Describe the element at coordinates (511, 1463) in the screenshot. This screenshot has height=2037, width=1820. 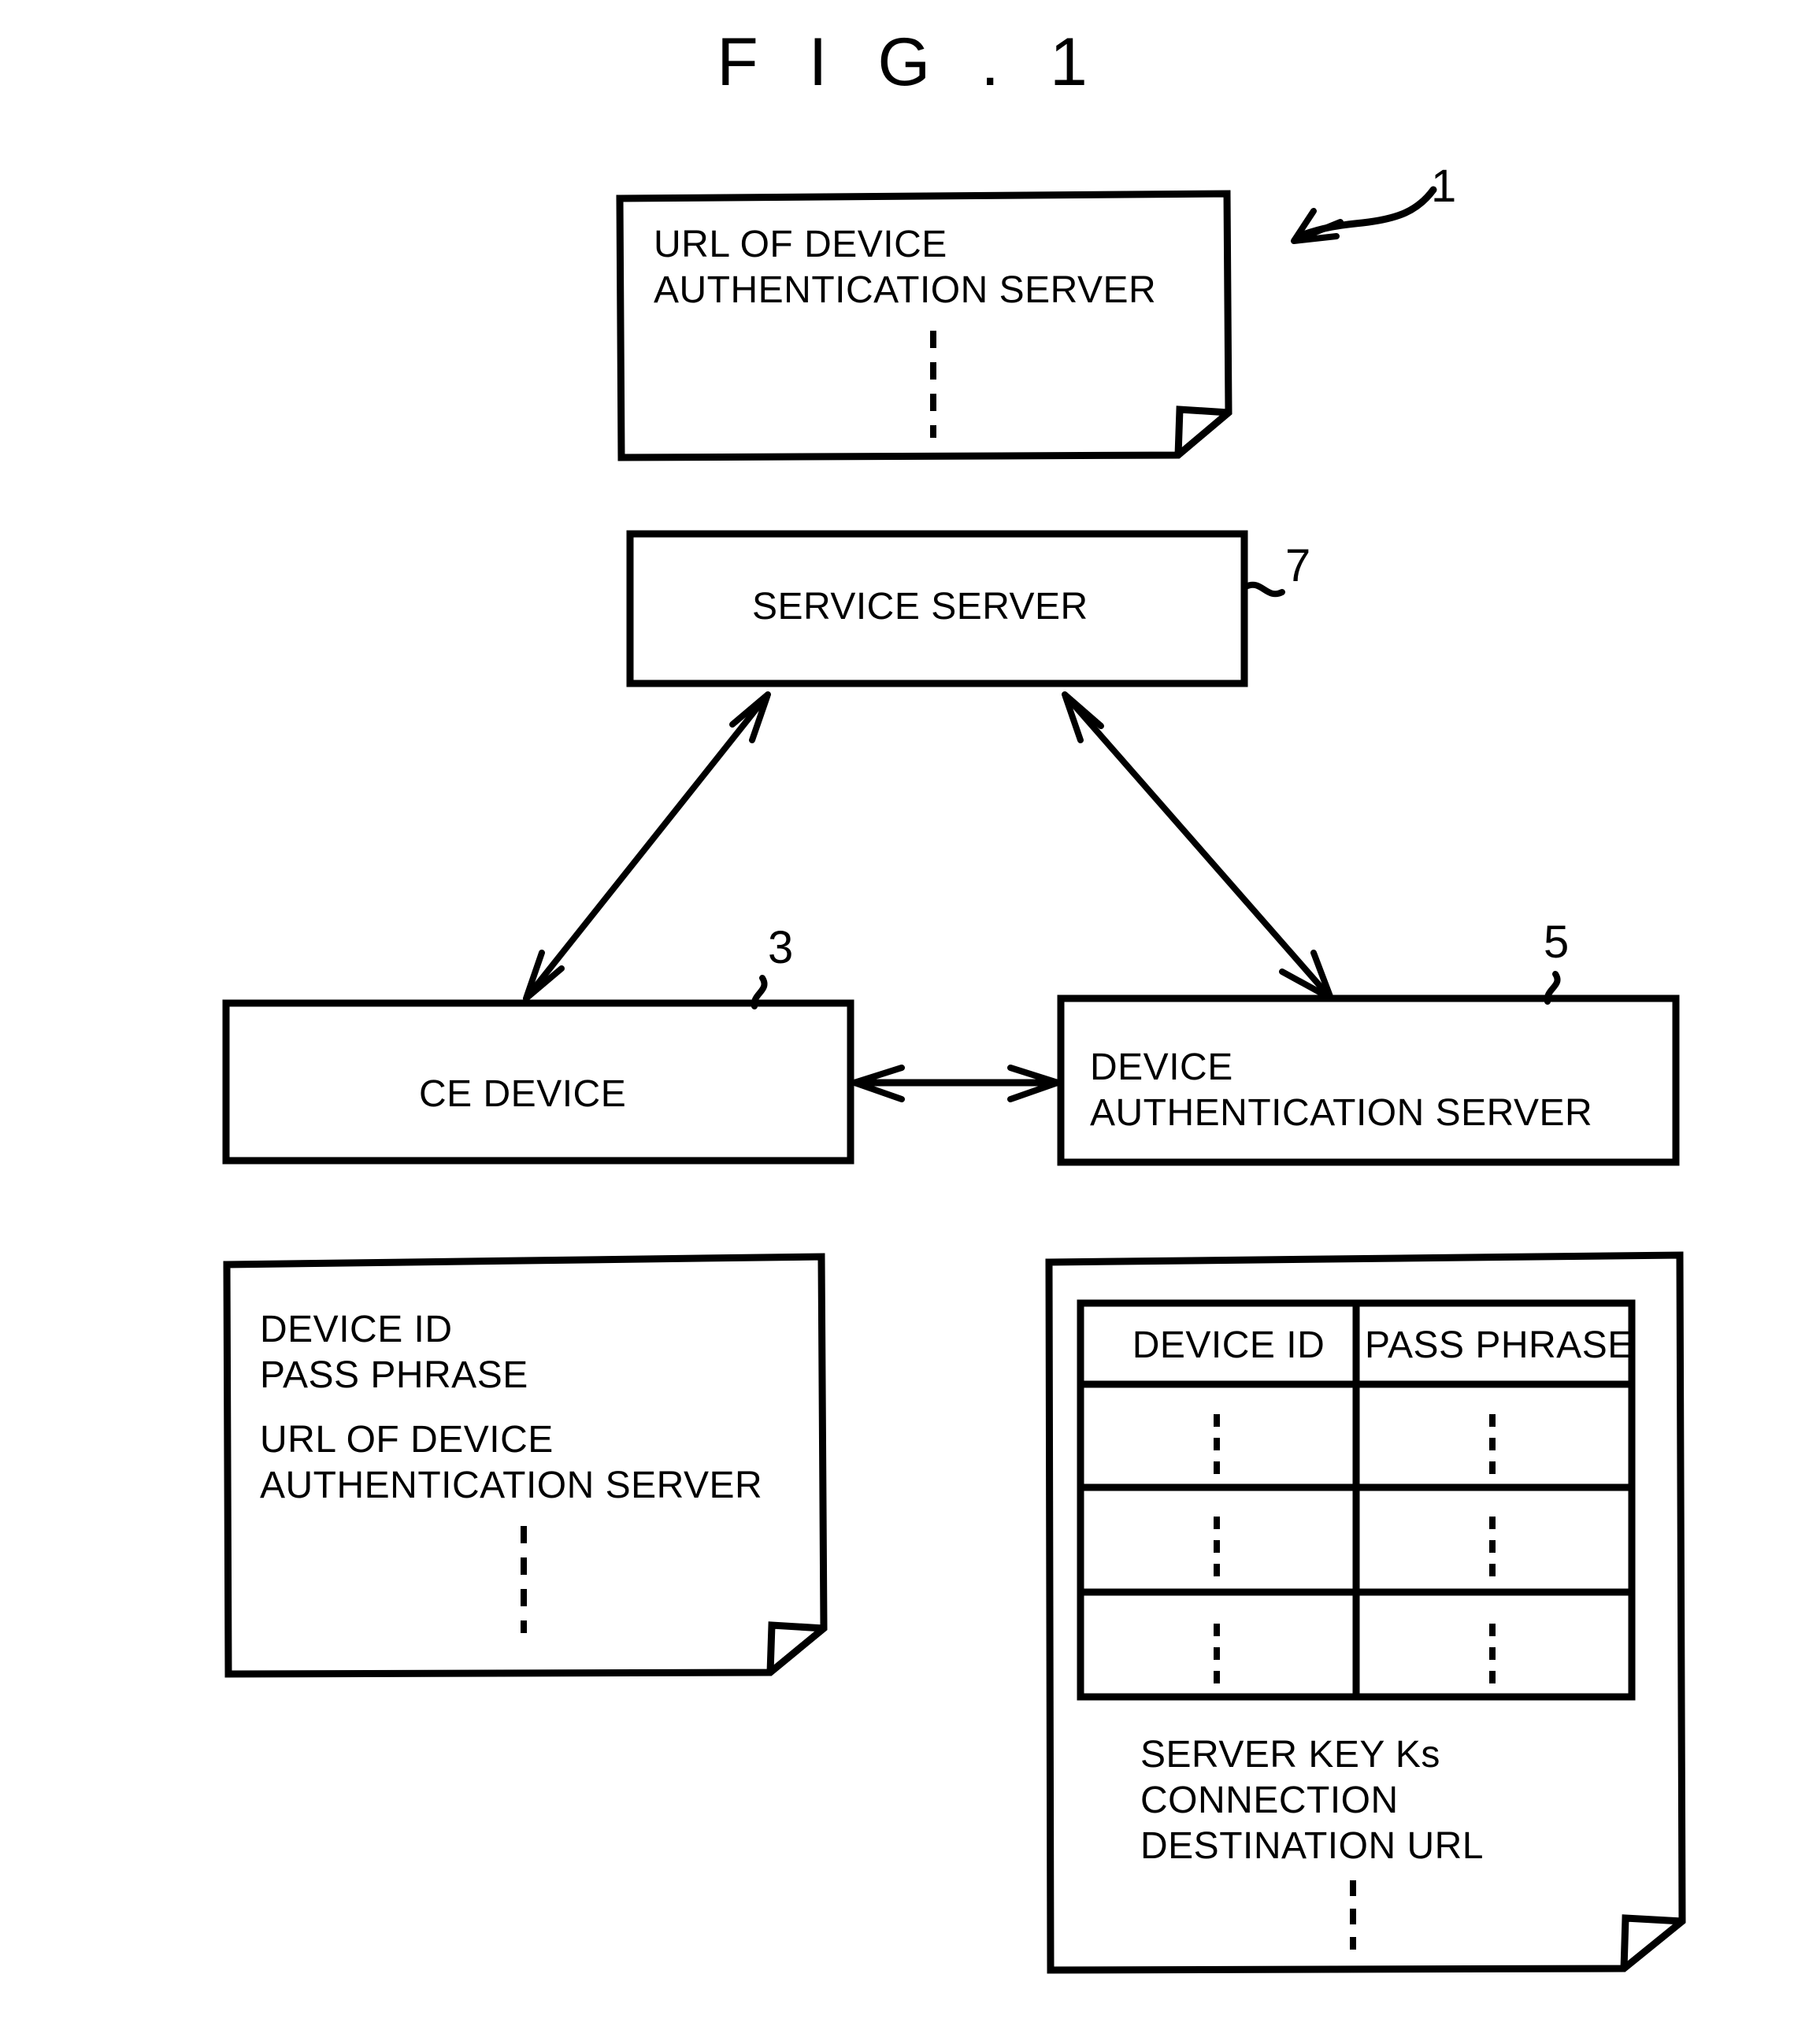
I see `ce-device-storage-group-b: URL OF DEVICE AUTHENTICATION SERVER` at that location.